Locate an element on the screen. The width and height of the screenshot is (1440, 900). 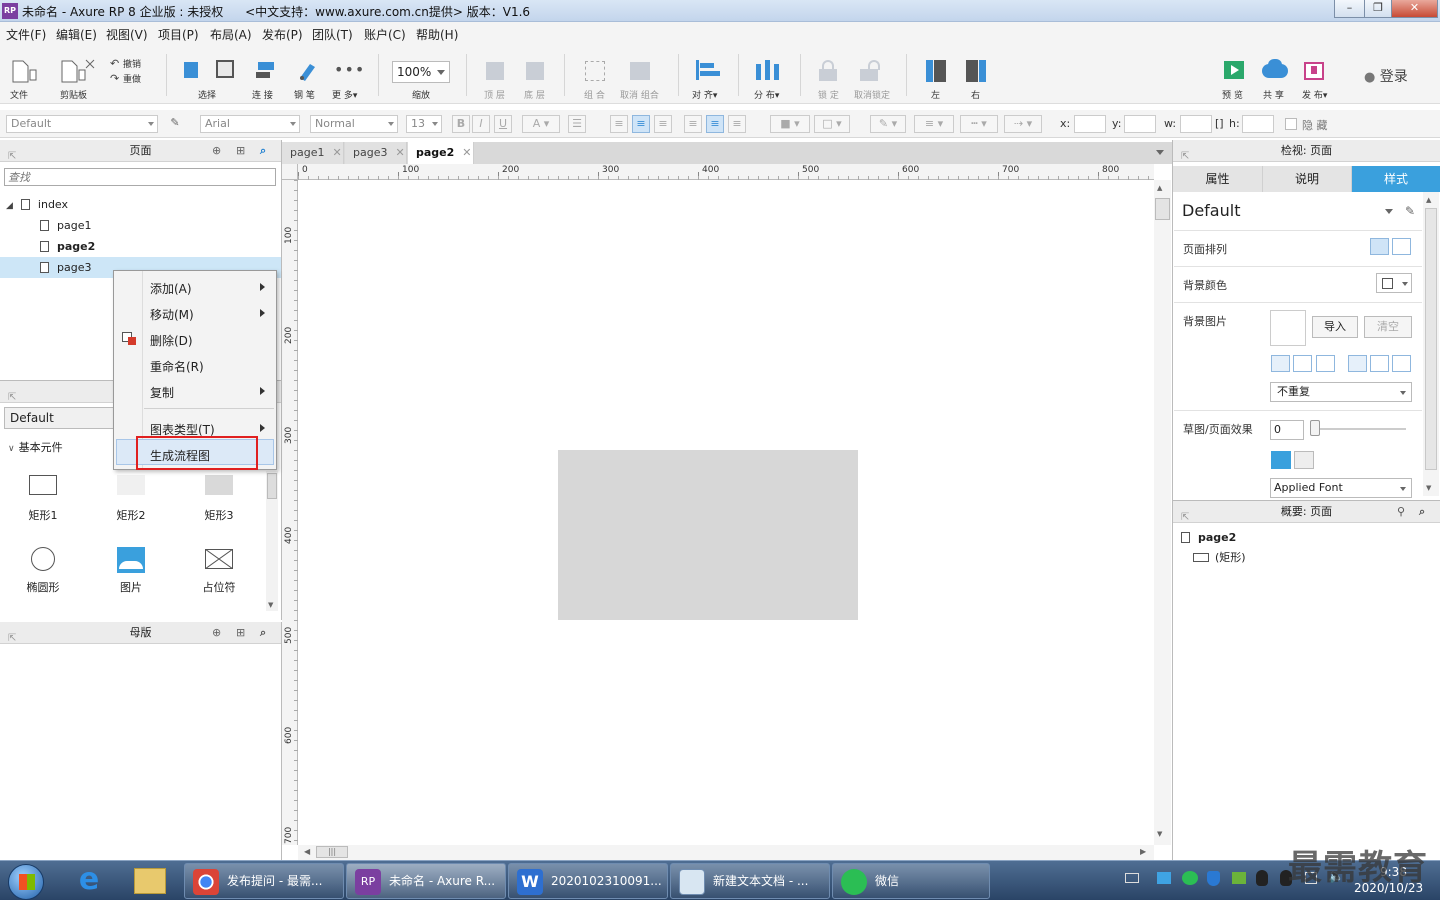
bring-top-button: 顶 层 is located at coordinates (495, 80).